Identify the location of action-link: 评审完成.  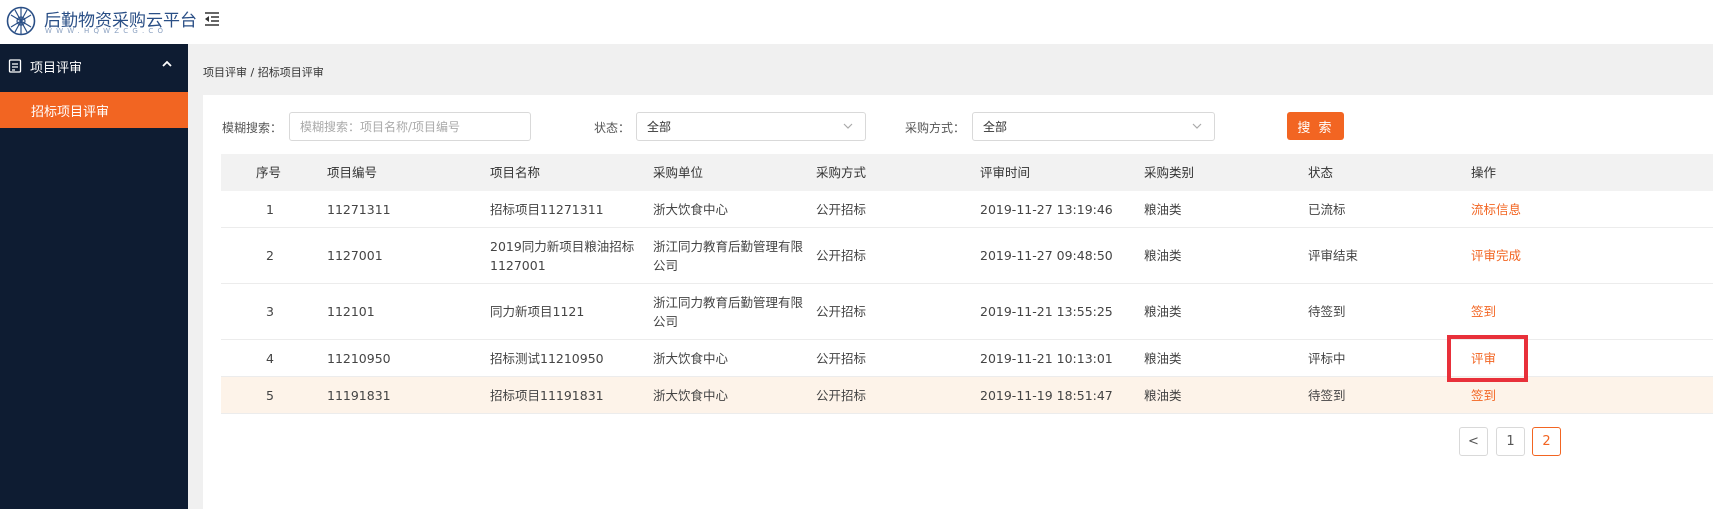
(1496, 255).